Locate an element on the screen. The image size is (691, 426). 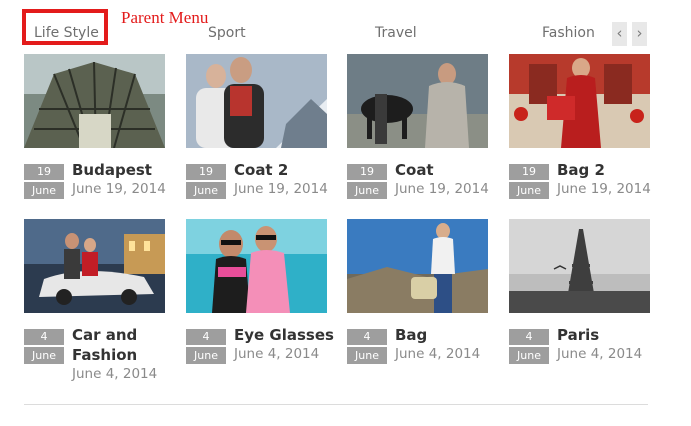
tab-sport: Sport is located at coordinates (227, 33).